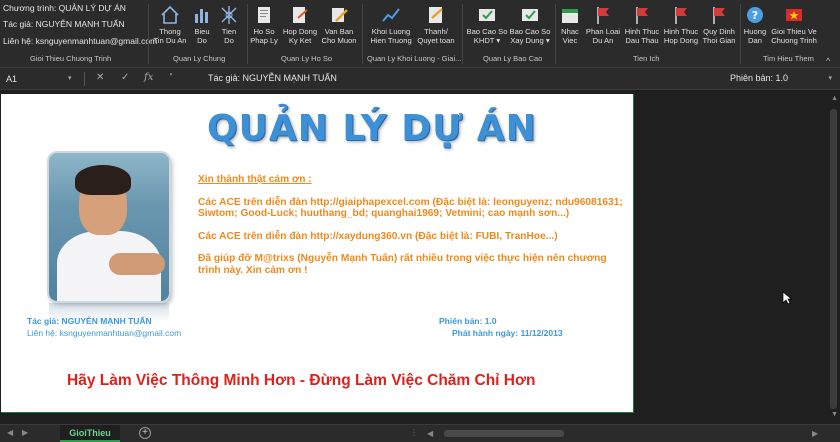 Image resolution: width=840 pixels, height=442 pixels. What do you see at coordinates (255, 179) in the screenshot?
I see `thanks-heading: Xin thành thật cảm ơn :` at bounding box center [255, 179].